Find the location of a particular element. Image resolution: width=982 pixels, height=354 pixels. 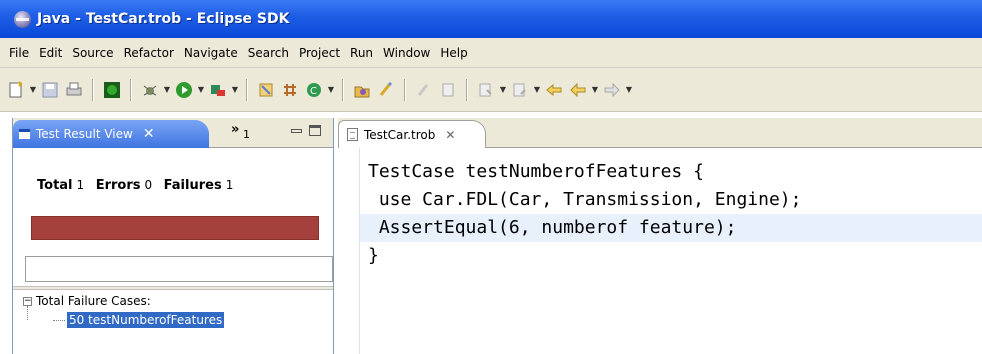

external-tools-dropdown-icon: ▼ is located at coordinates (235, 90).